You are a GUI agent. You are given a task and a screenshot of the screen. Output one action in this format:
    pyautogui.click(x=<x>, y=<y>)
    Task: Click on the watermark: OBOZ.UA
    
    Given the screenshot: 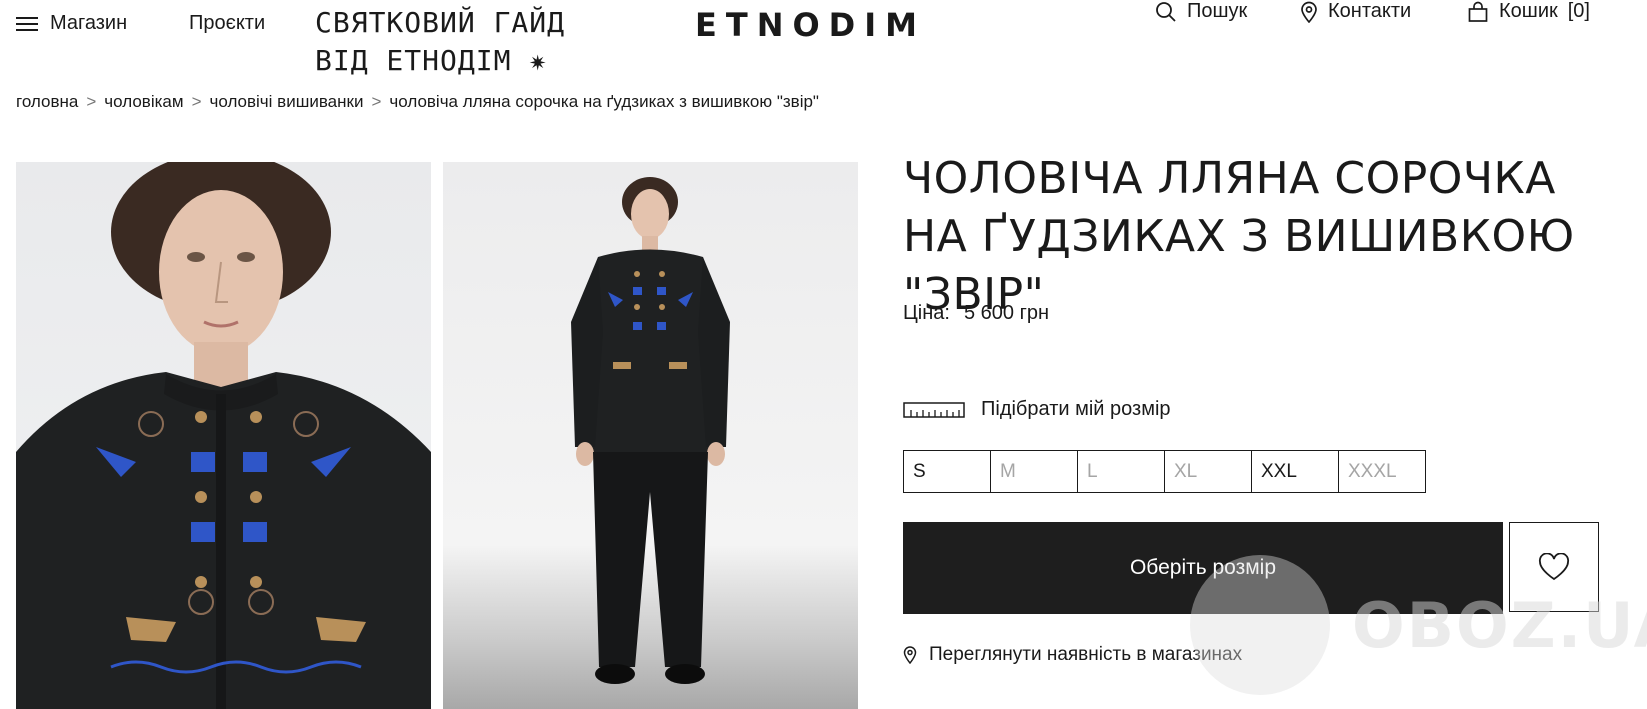 What is the action you would take?
    pyautogui.click(x=1418, y=625)
    